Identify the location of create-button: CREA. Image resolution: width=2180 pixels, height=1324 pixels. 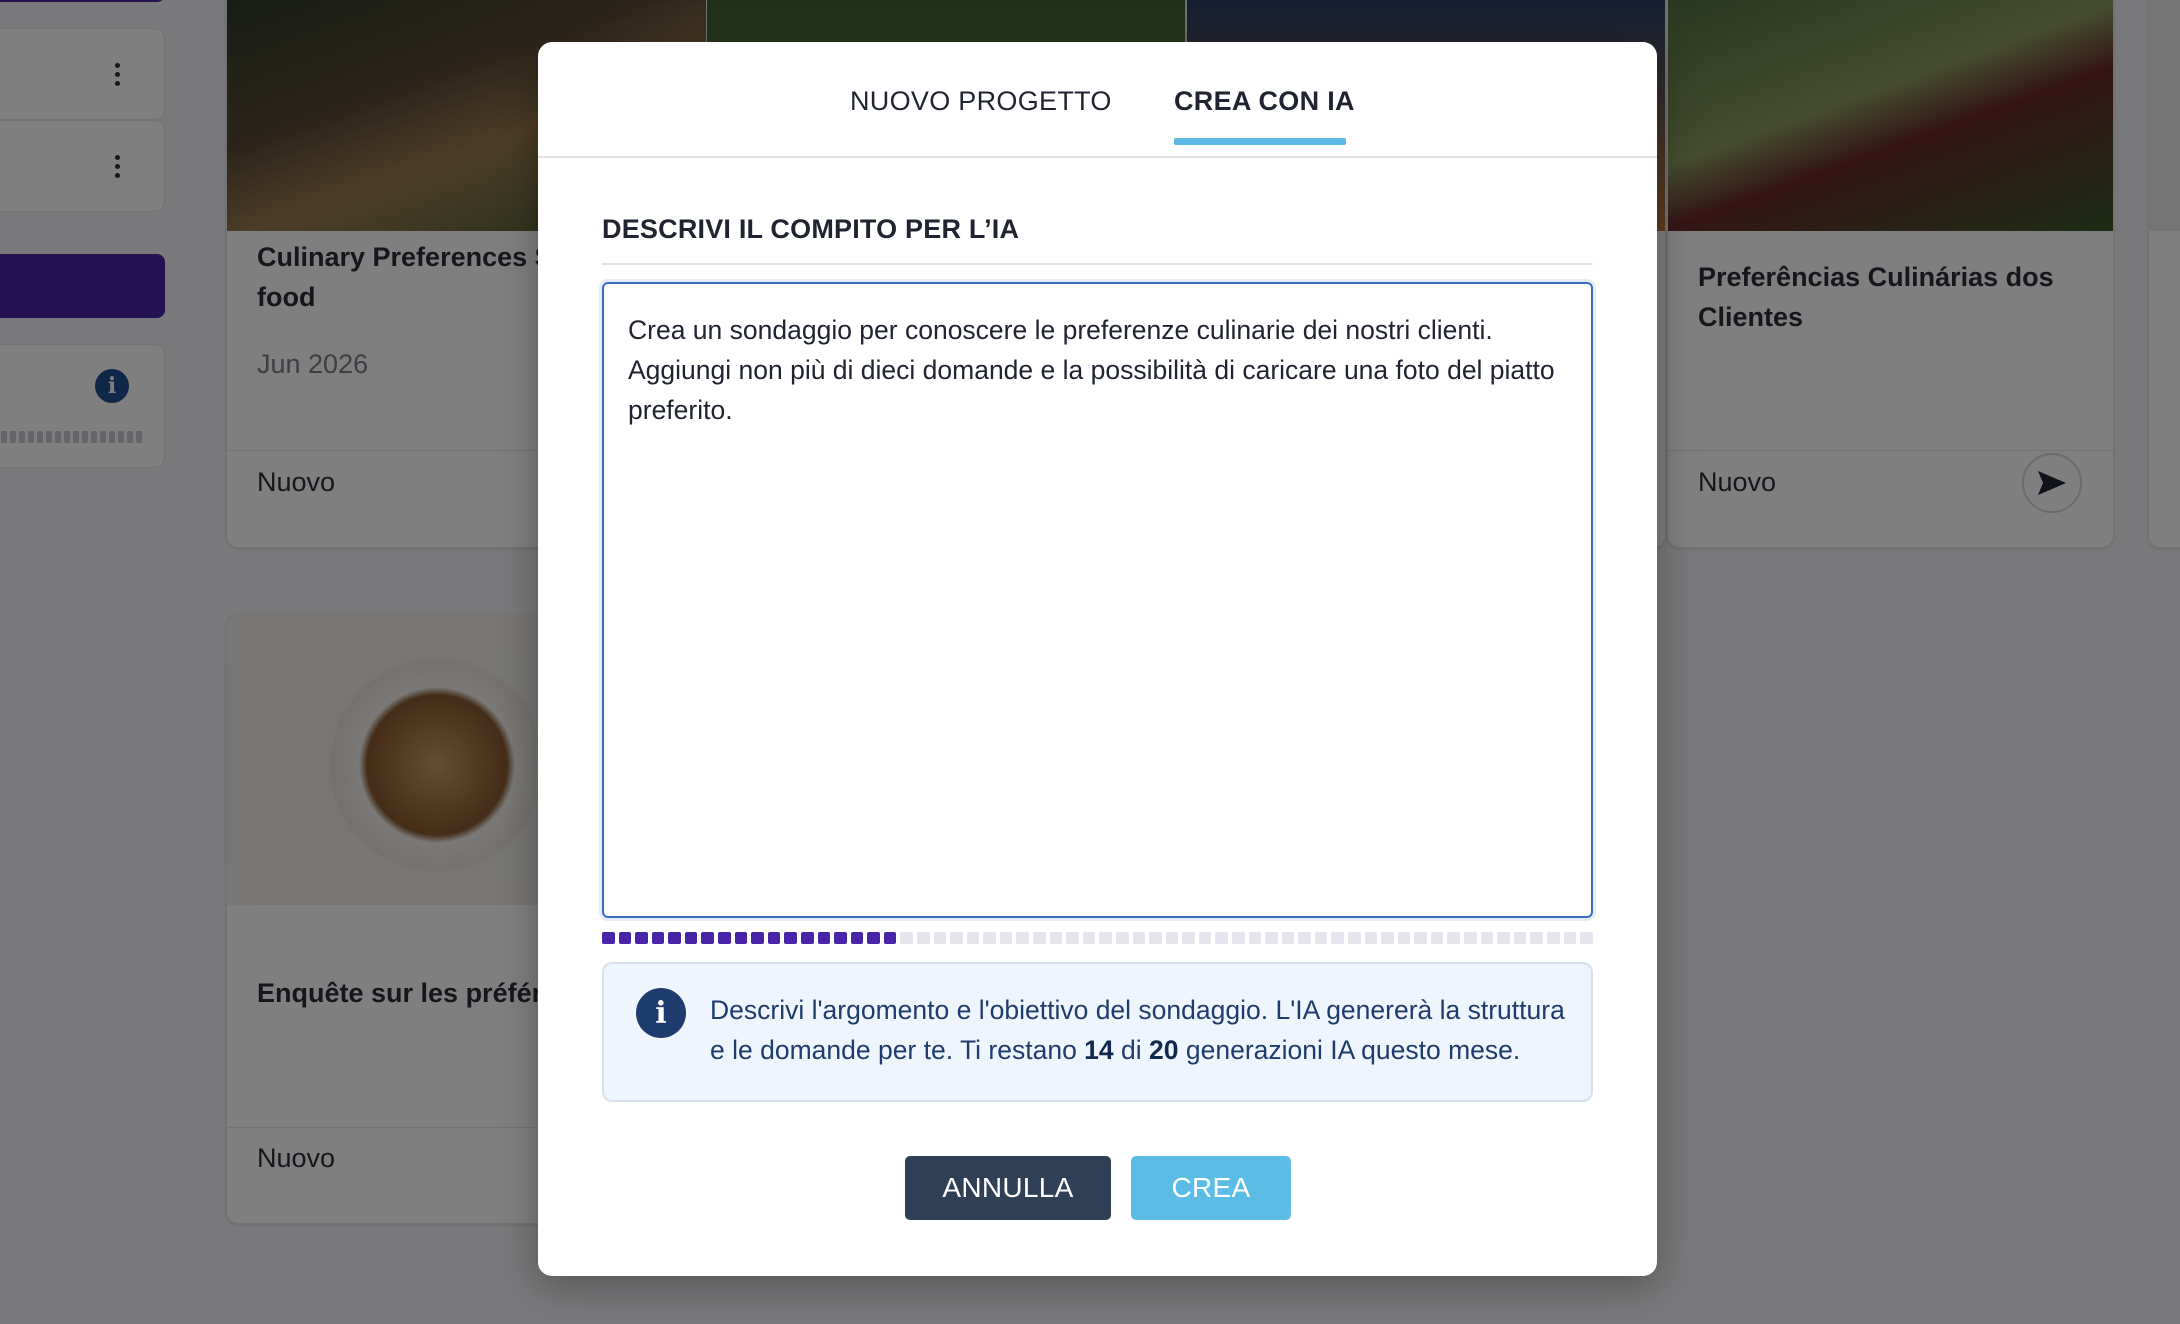
(1211, 1188).